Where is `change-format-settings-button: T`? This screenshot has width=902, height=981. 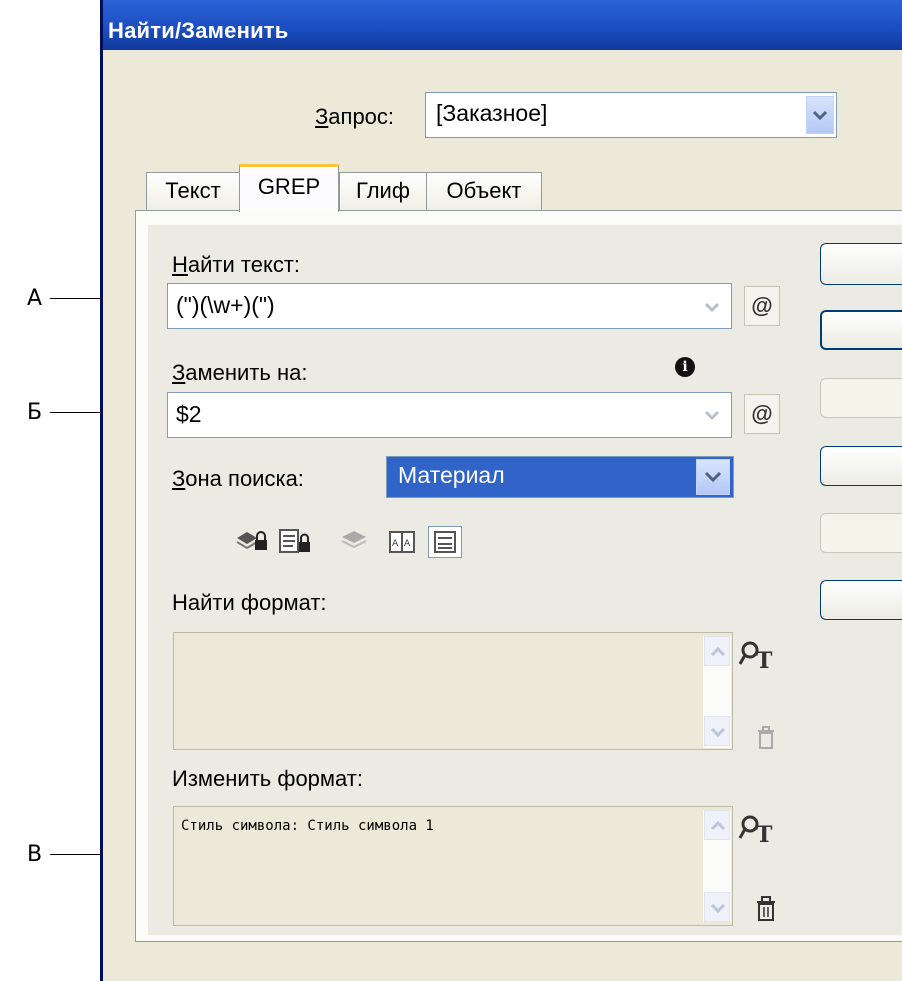
change-format-settings-button: T is located at coordinates (758, 830).